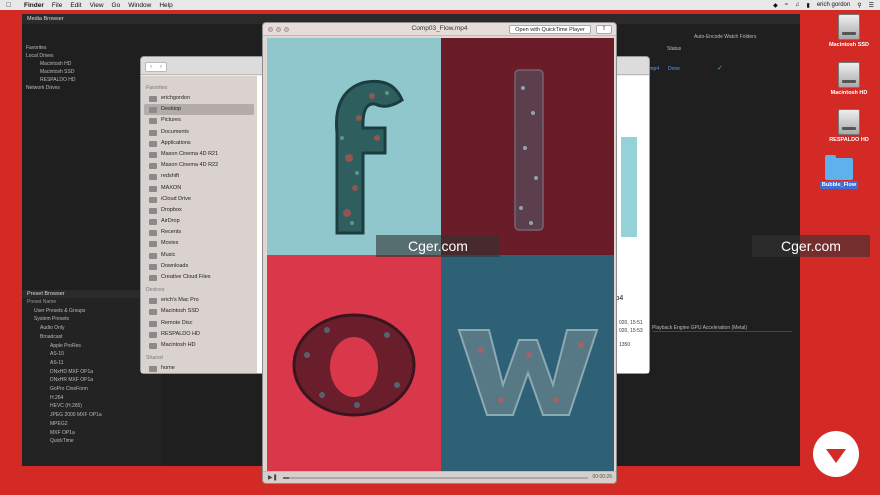  I want to click on letter-o-render, so click(354, 365).